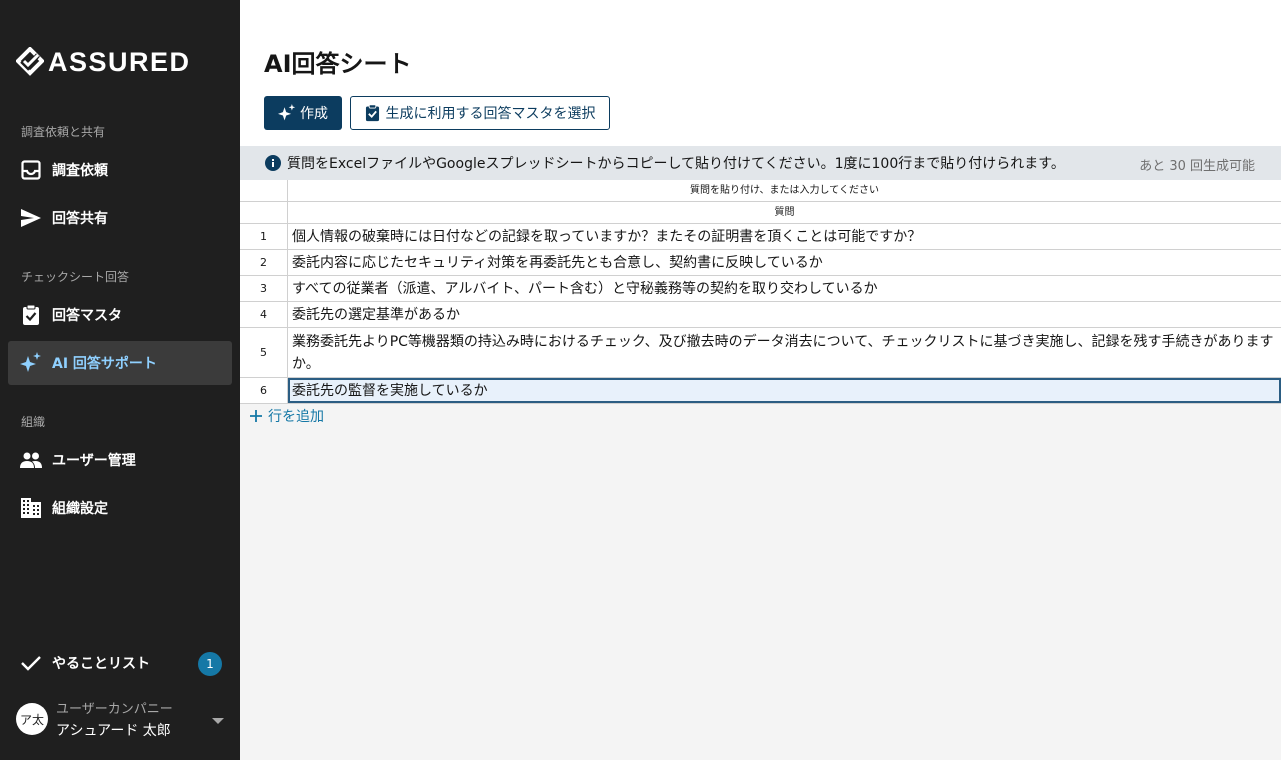 This screenshot has width=1281, height=760. What do you see at coordinates (264, 314) in the screenshot?
I see `row-number: 4` at bounding box center [264, 314].